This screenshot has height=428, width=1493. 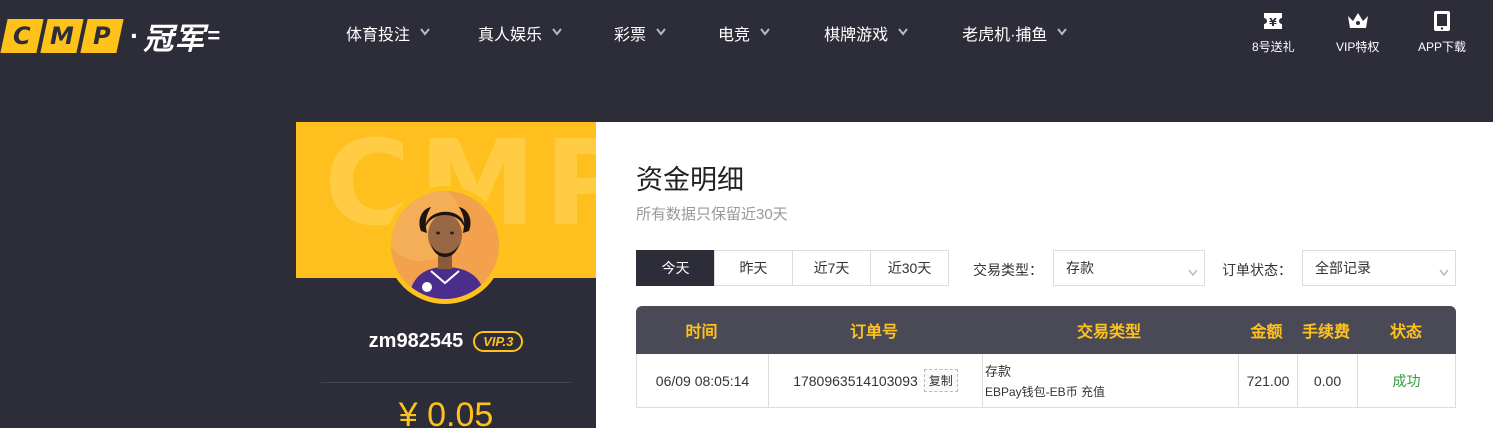 I want to click on logo-tail-mark: =, so click(x=214, y=35).